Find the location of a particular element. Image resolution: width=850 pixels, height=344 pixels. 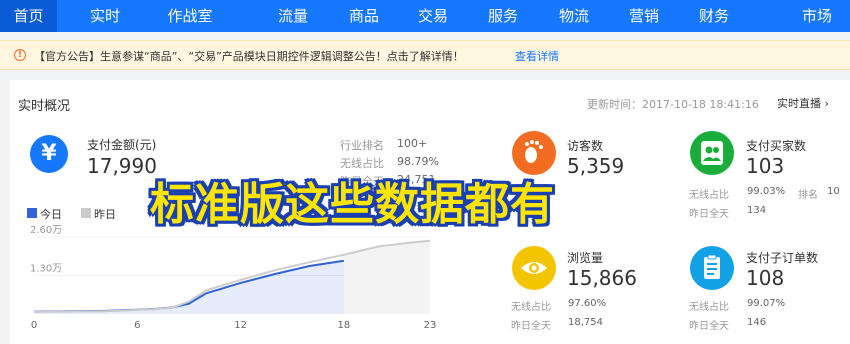

sub-orders-value: 108 is located at coordinates (765, 278).